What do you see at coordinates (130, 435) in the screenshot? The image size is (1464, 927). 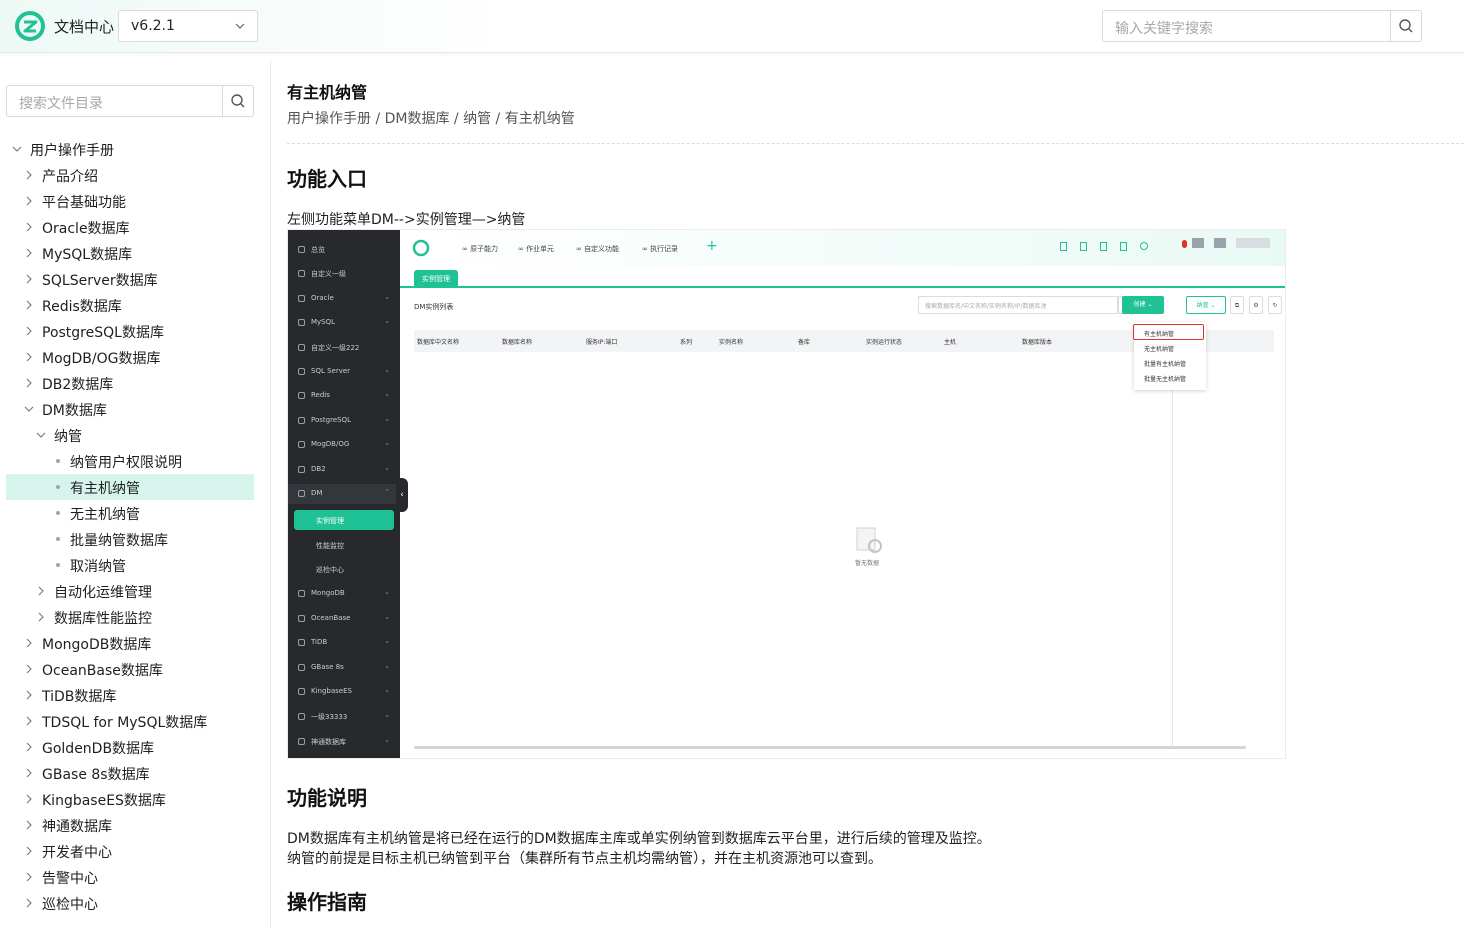 I see `tree-node: 纳管` at bounding box center [130, 435].